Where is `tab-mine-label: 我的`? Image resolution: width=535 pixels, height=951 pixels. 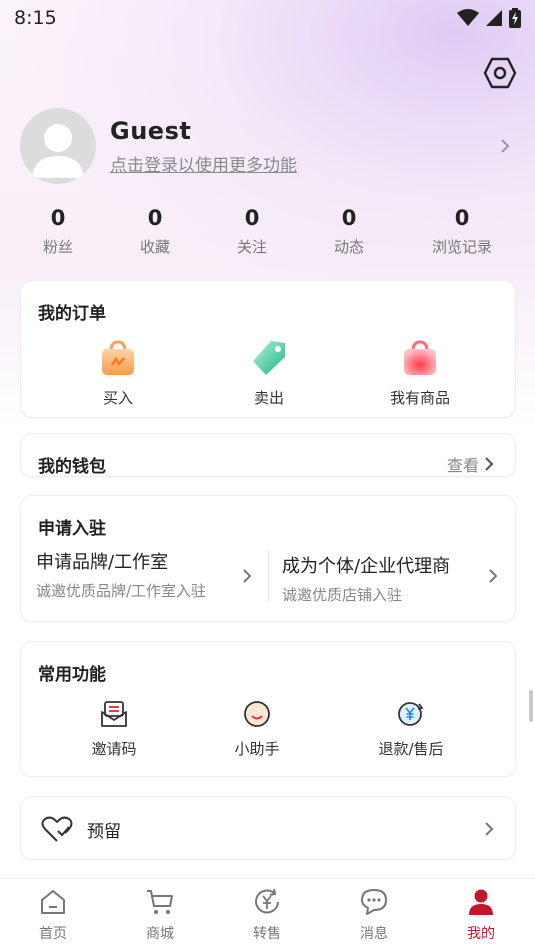 tab-mine-label: 我的 is located at coordinates (481, 934).